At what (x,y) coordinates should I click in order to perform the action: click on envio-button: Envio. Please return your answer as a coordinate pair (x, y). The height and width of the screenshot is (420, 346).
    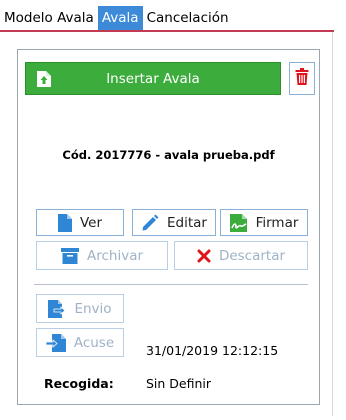
    Looking at the image, I should click on (80, 308).